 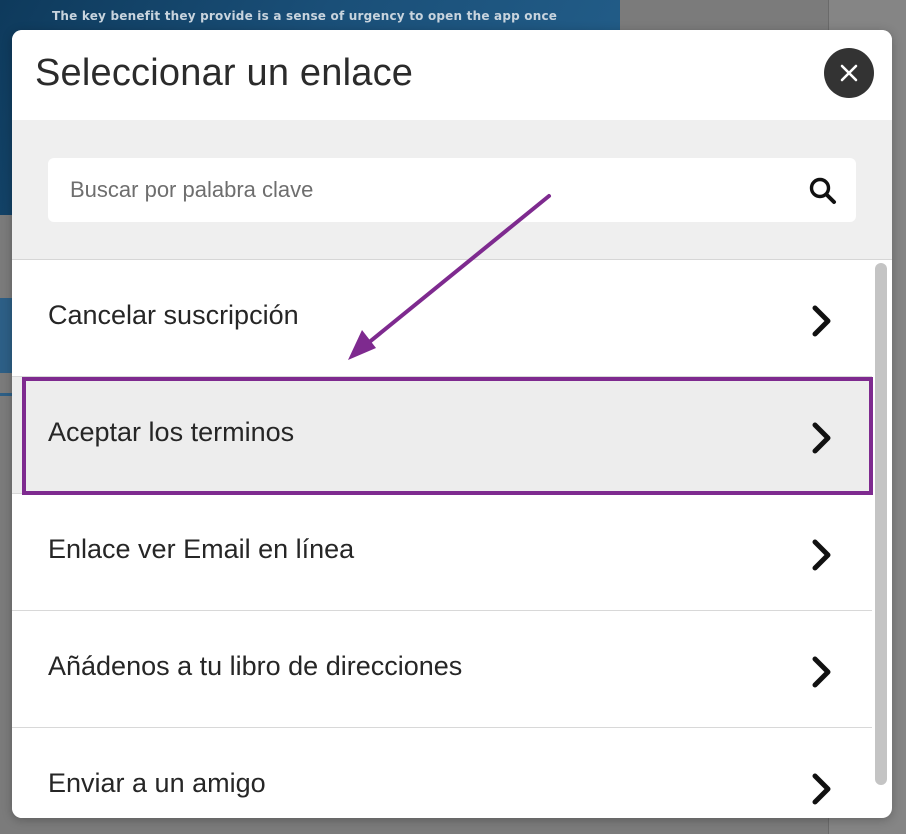 I want to click on close-button, so click(x=849, y=73).